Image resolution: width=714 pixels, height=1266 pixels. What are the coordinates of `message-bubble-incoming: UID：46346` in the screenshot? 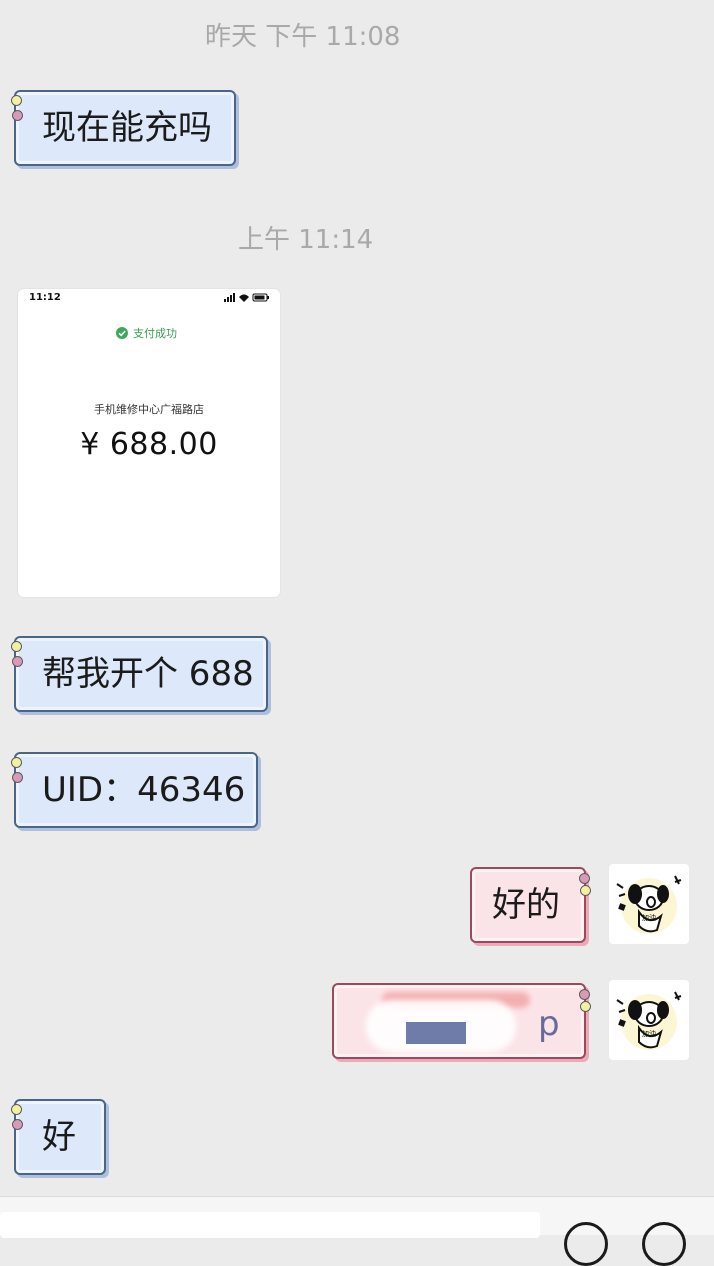 It's located at (136, 790).